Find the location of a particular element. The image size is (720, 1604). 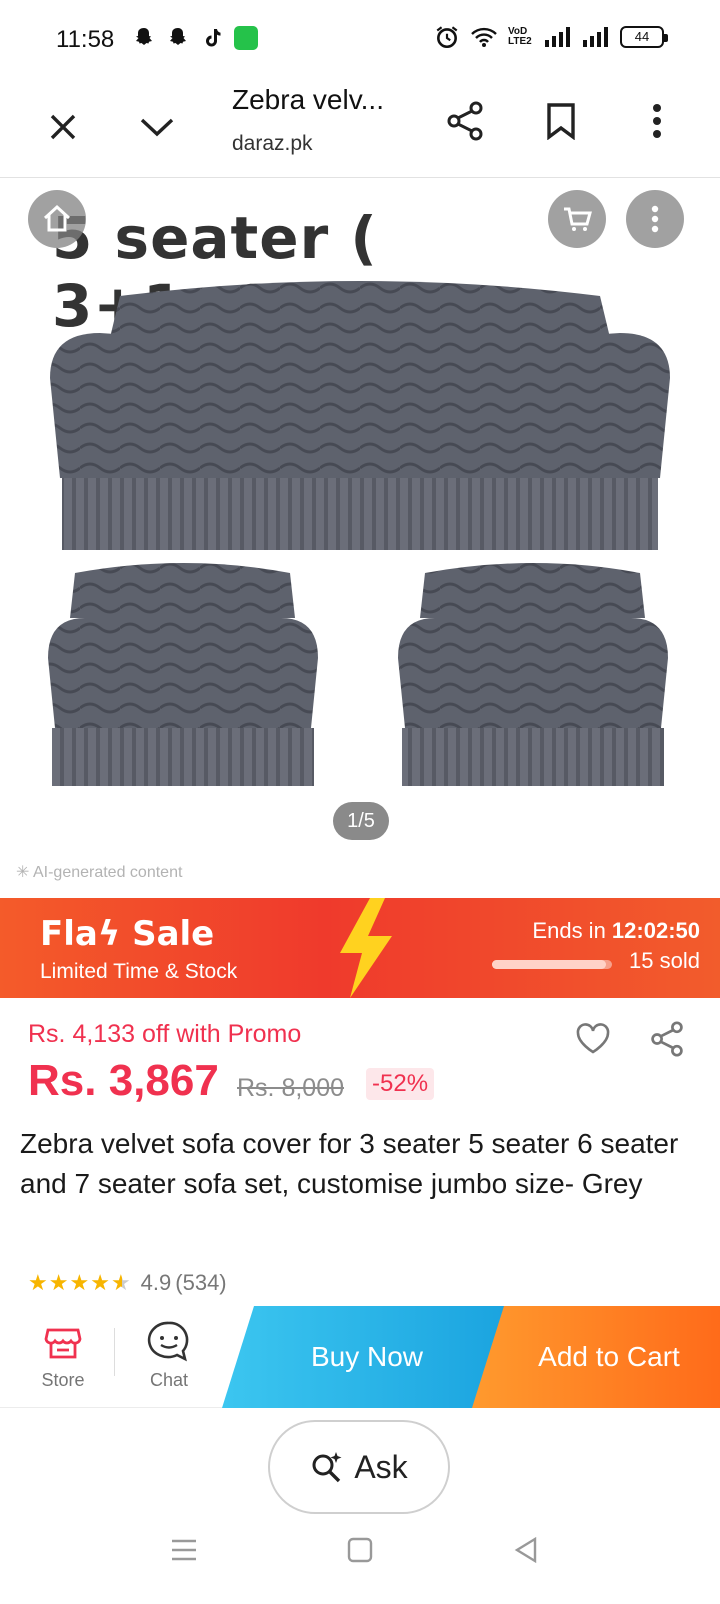

original-price: Rs. 8,000 is located at coordinates (291, 1088).